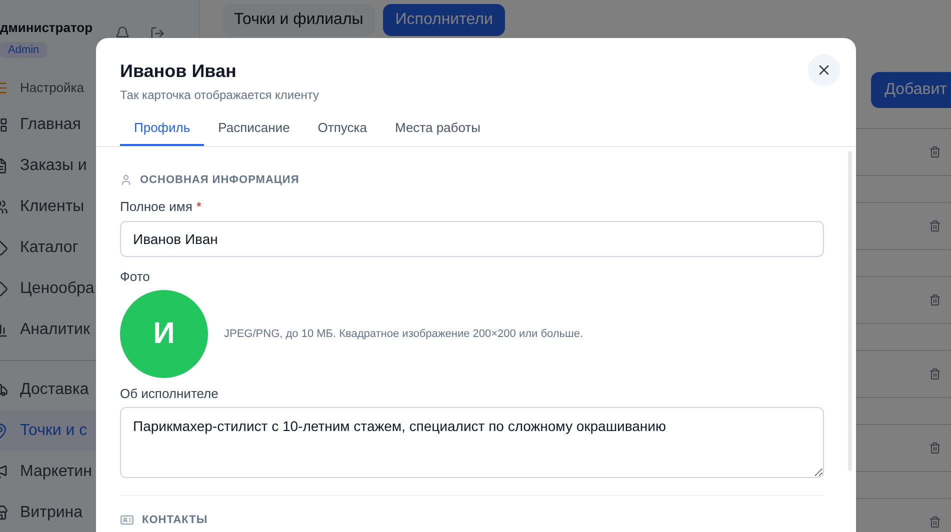 The height and width of the screenshot is (532, 951). I want to click on user-name: дминистратор, so click(46, 28).